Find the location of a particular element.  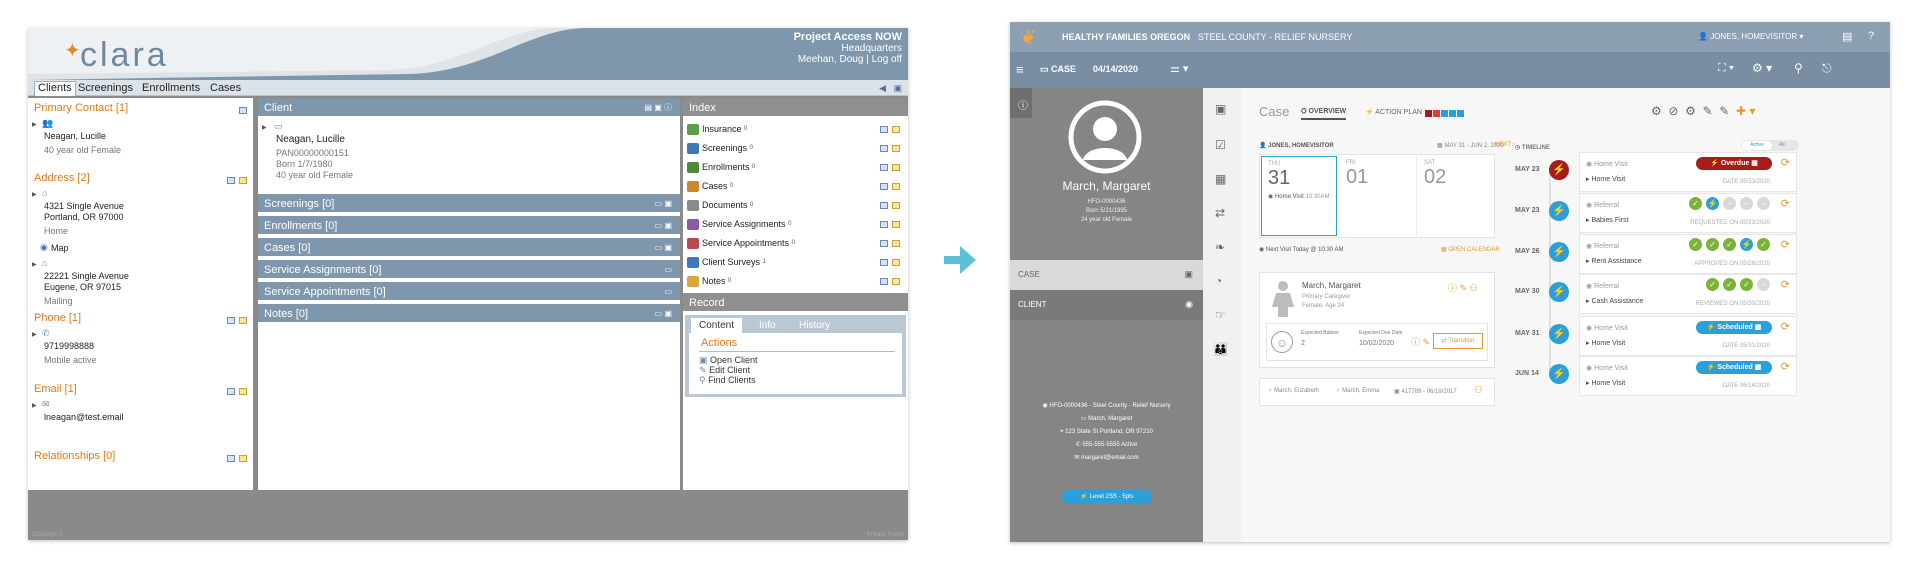

index-item: Service Appointments 0 is located at coordinates (795, 243).